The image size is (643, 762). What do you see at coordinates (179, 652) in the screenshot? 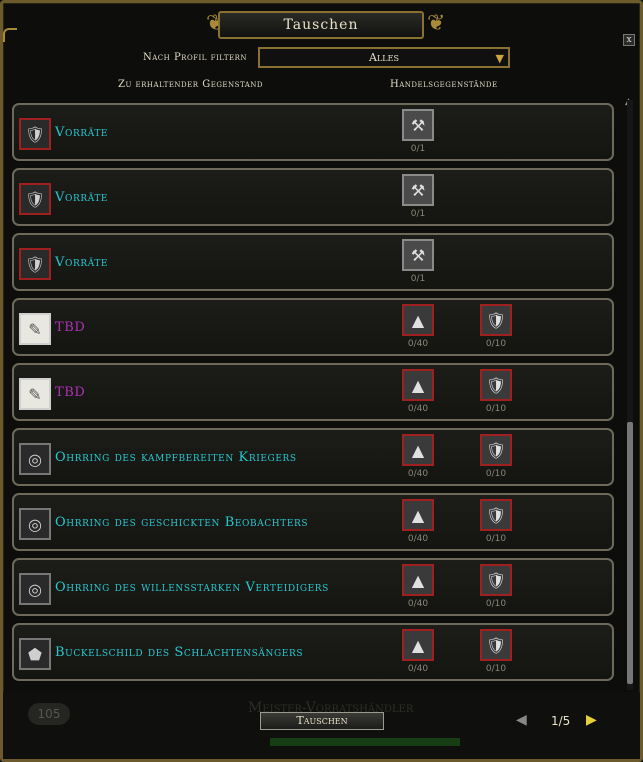
I see `item-name: Buckelschild des Schlachtensängers` at bounding box center [179, 652].